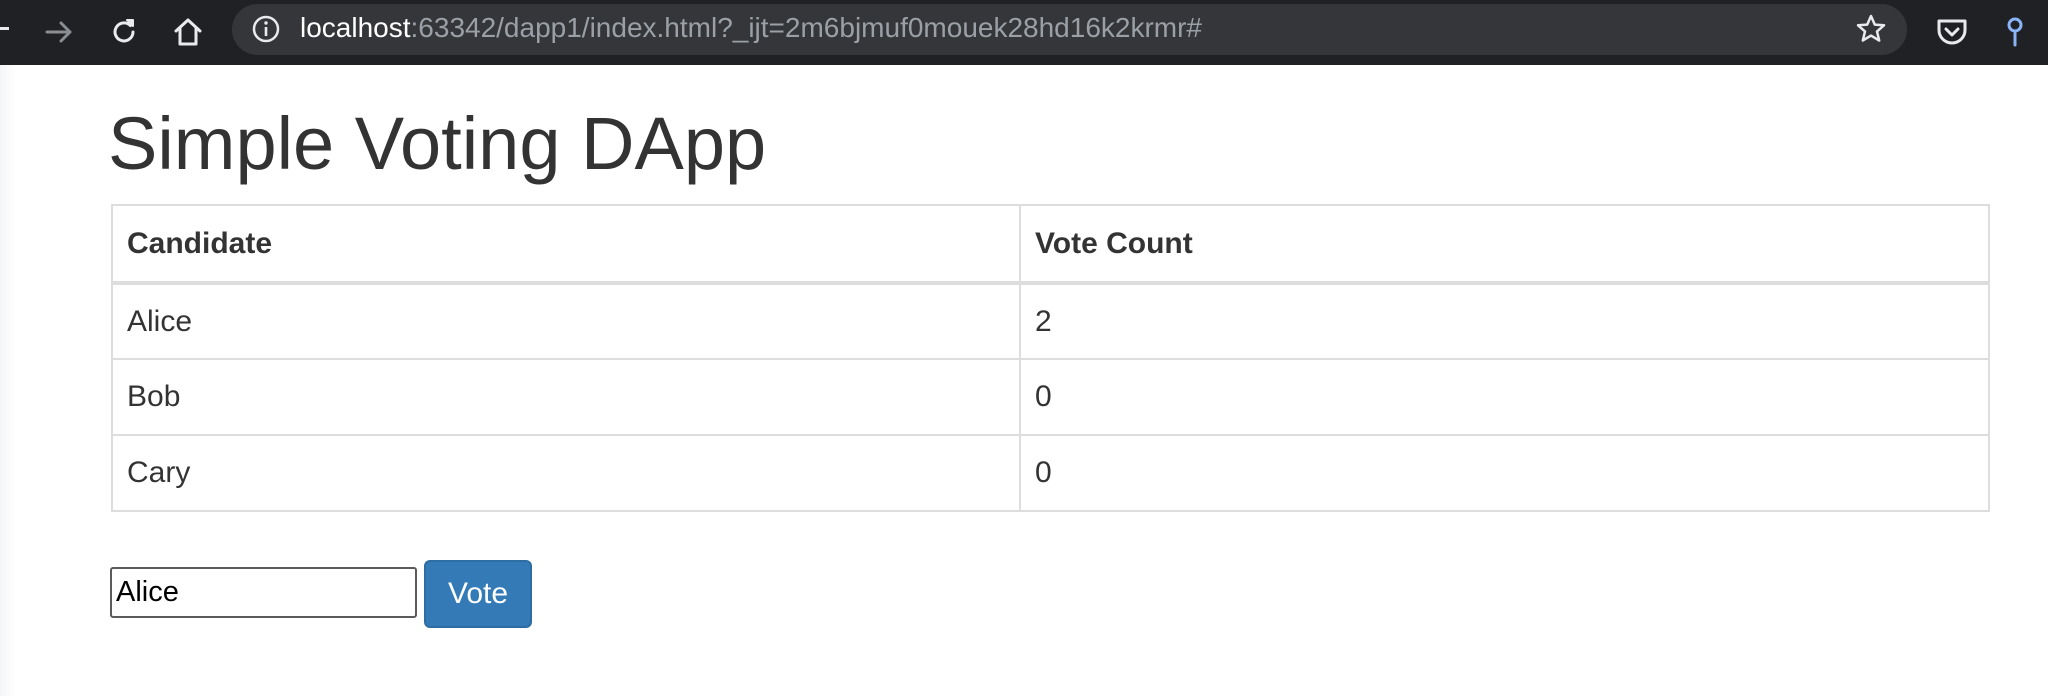 The width and height of the screenshot is (2048, 696). I want to click on table-row: Bob 0, so click(1050, 397).